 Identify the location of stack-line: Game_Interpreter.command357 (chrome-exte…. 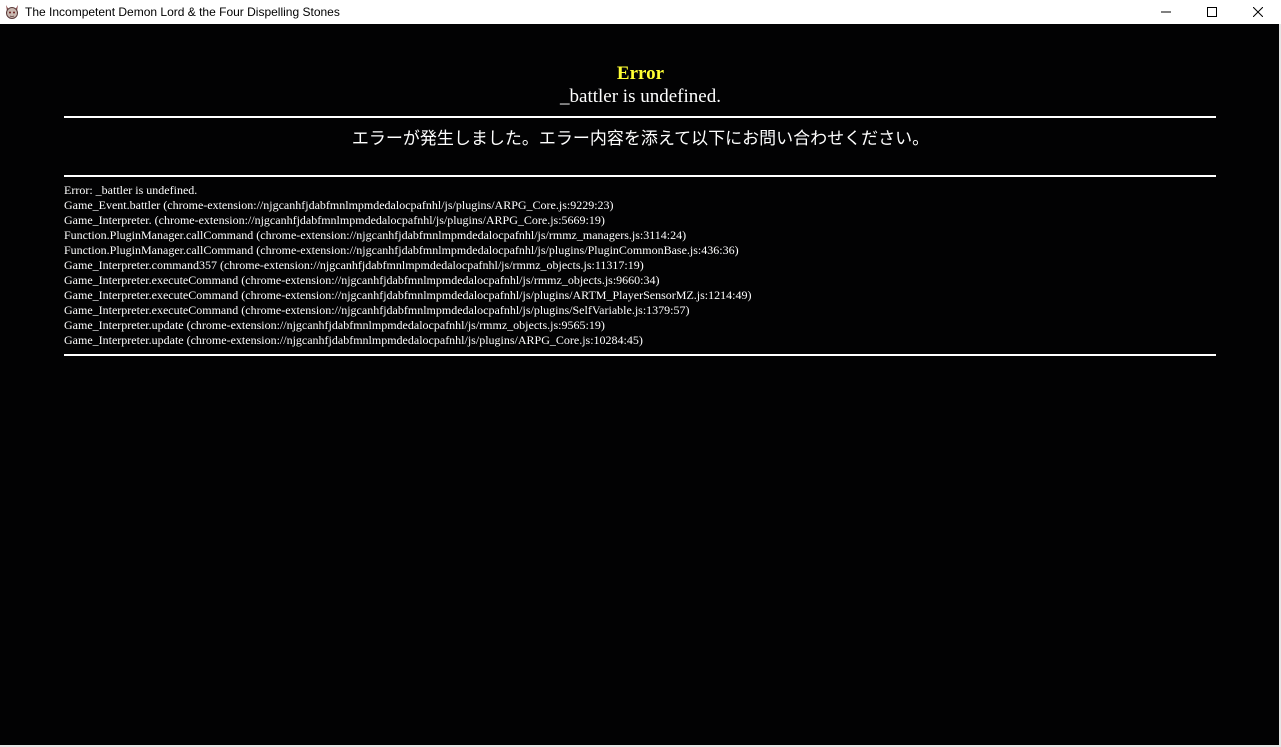
(354, 265).